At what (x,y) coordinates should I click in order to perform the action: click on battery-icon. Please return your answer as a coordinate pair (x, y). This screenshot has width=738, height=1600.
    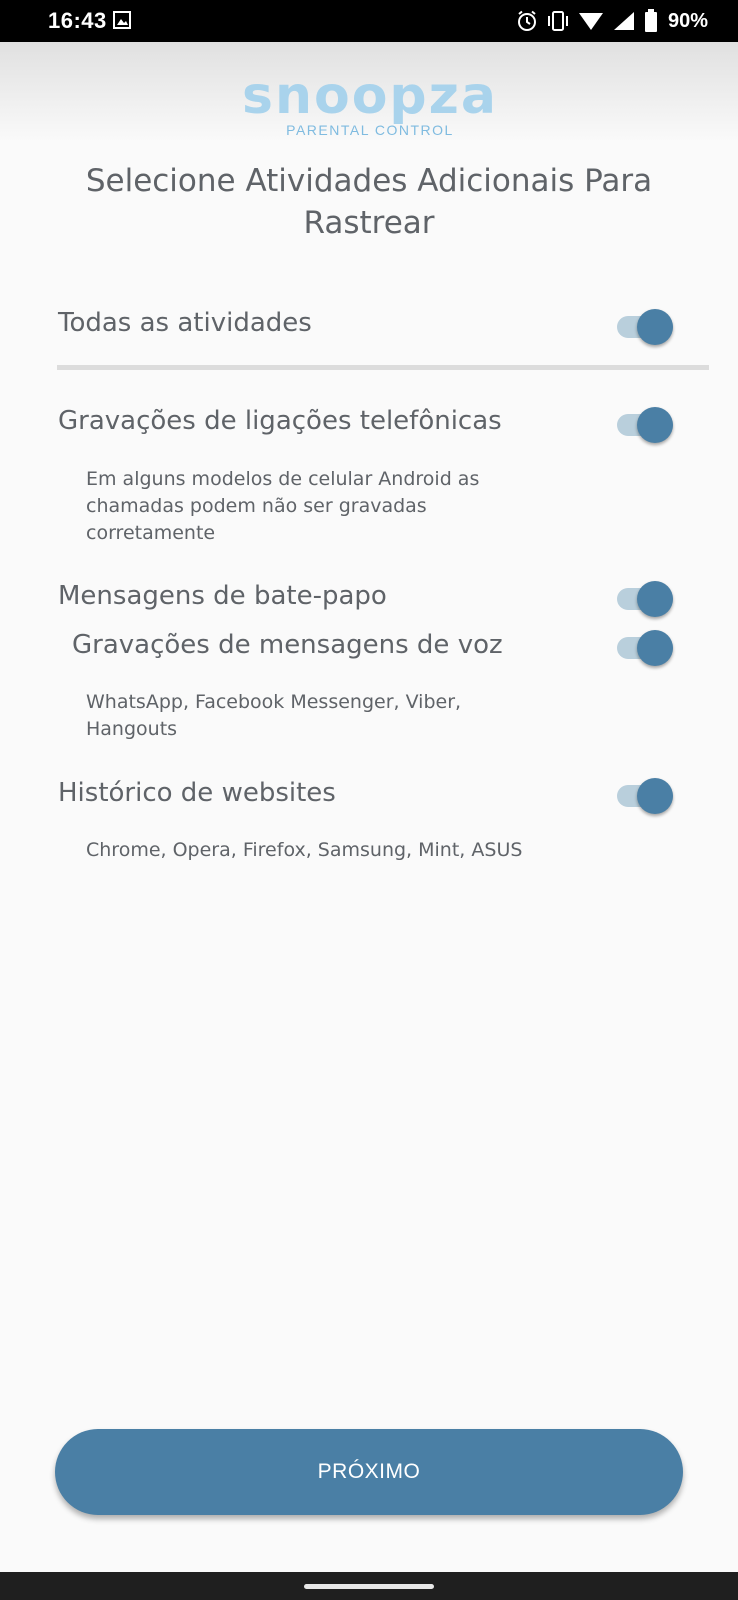
    Looking at the image, I should click on (650, 20).